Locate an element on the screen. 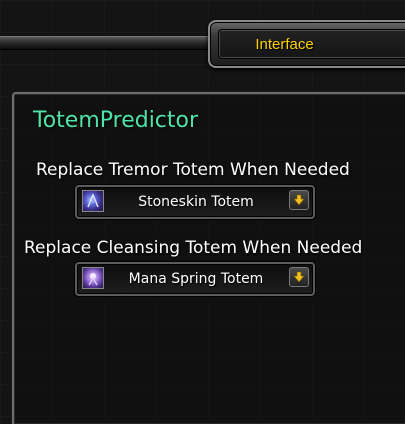  option-label-tremor: Replace Tremor Totem When Needed is located at coordinates (193, 170).